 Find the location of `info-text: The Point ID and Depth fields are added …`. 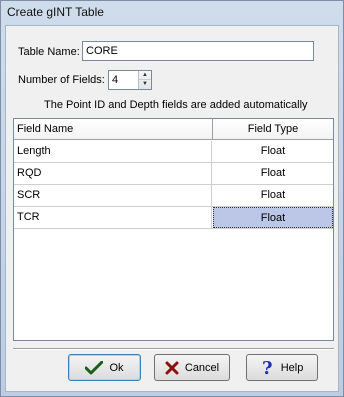

info-text: The Point ID and Depth fields are added … is located at coordinates (176, 105).